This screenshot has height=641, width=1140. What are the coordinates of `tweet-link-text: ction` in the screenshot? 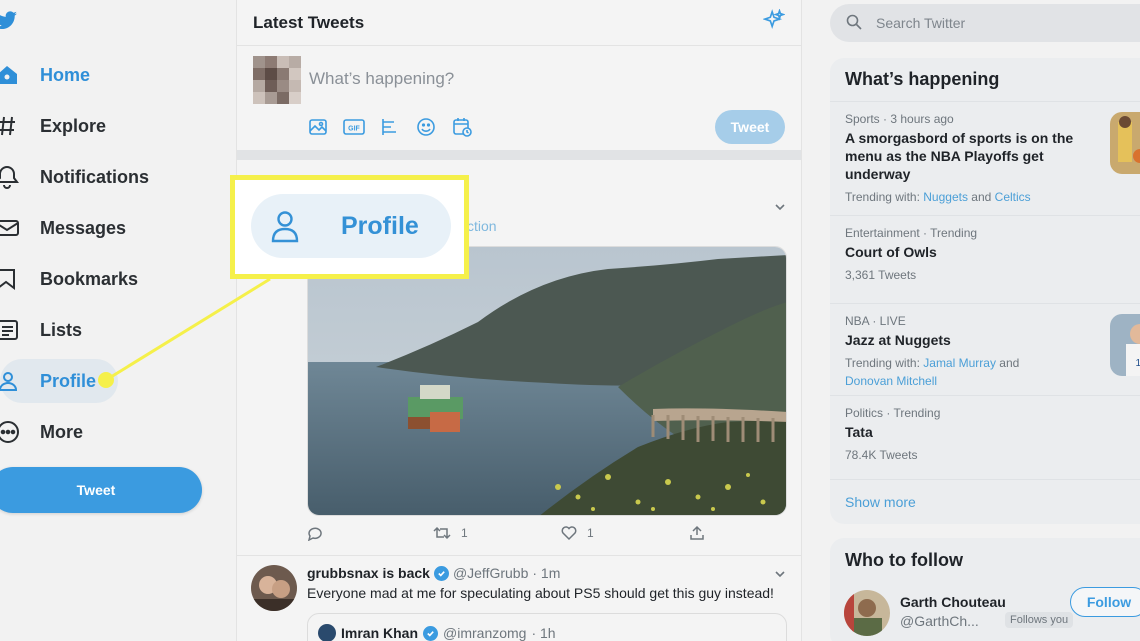 It's located at (482, 226).